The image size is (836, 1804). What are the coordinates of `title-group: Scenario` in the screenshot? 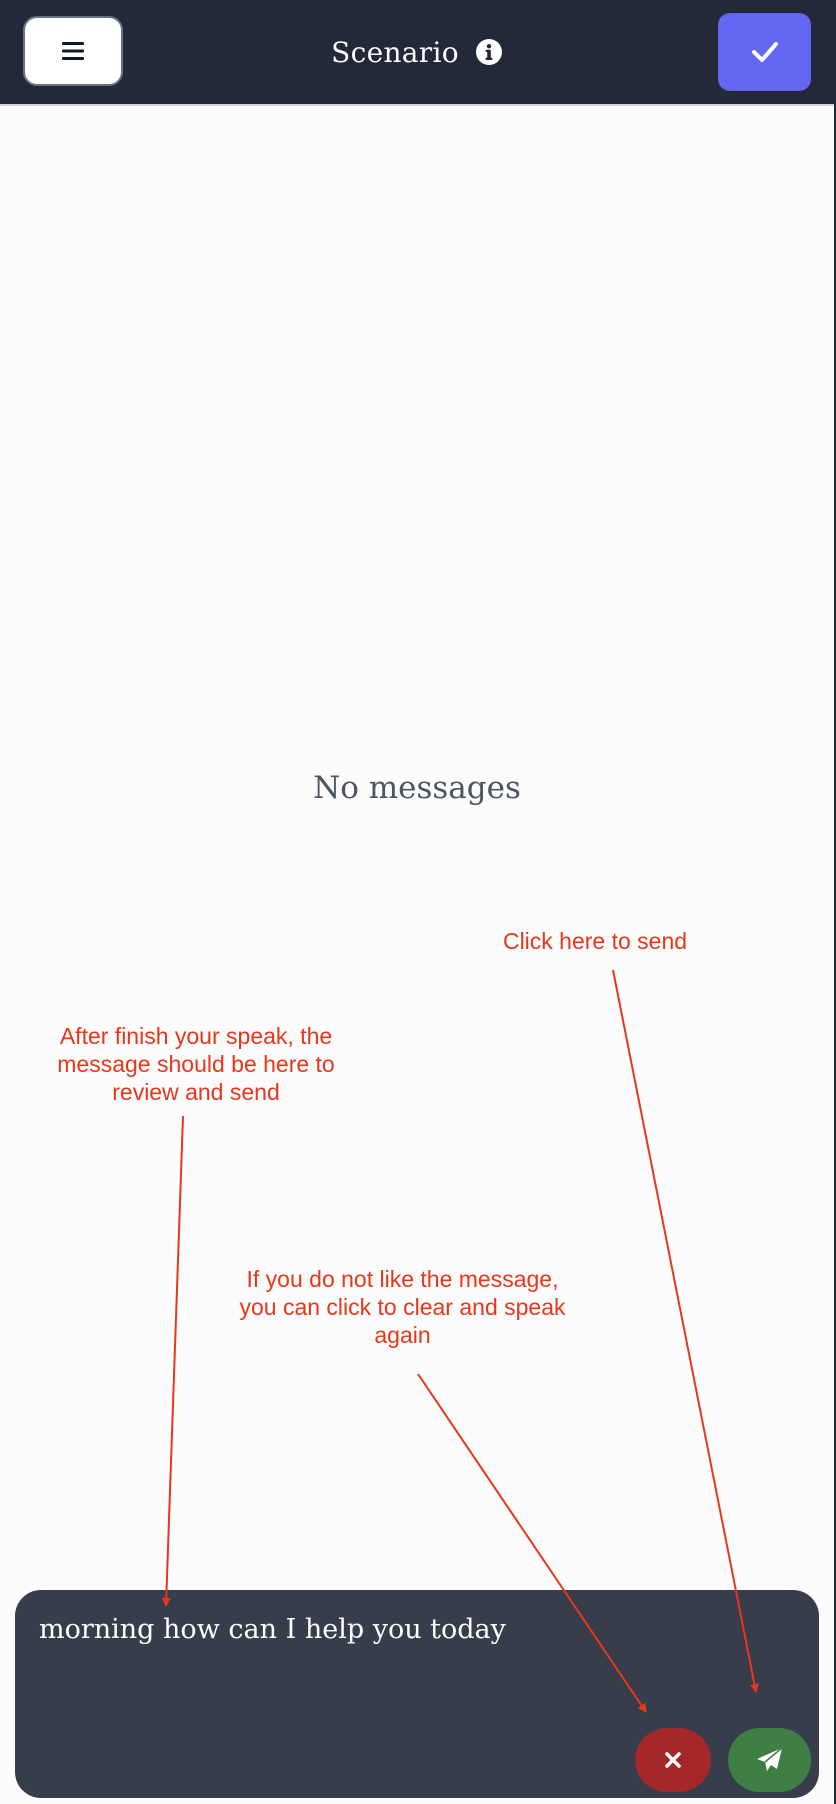 It's located at (417, 52).